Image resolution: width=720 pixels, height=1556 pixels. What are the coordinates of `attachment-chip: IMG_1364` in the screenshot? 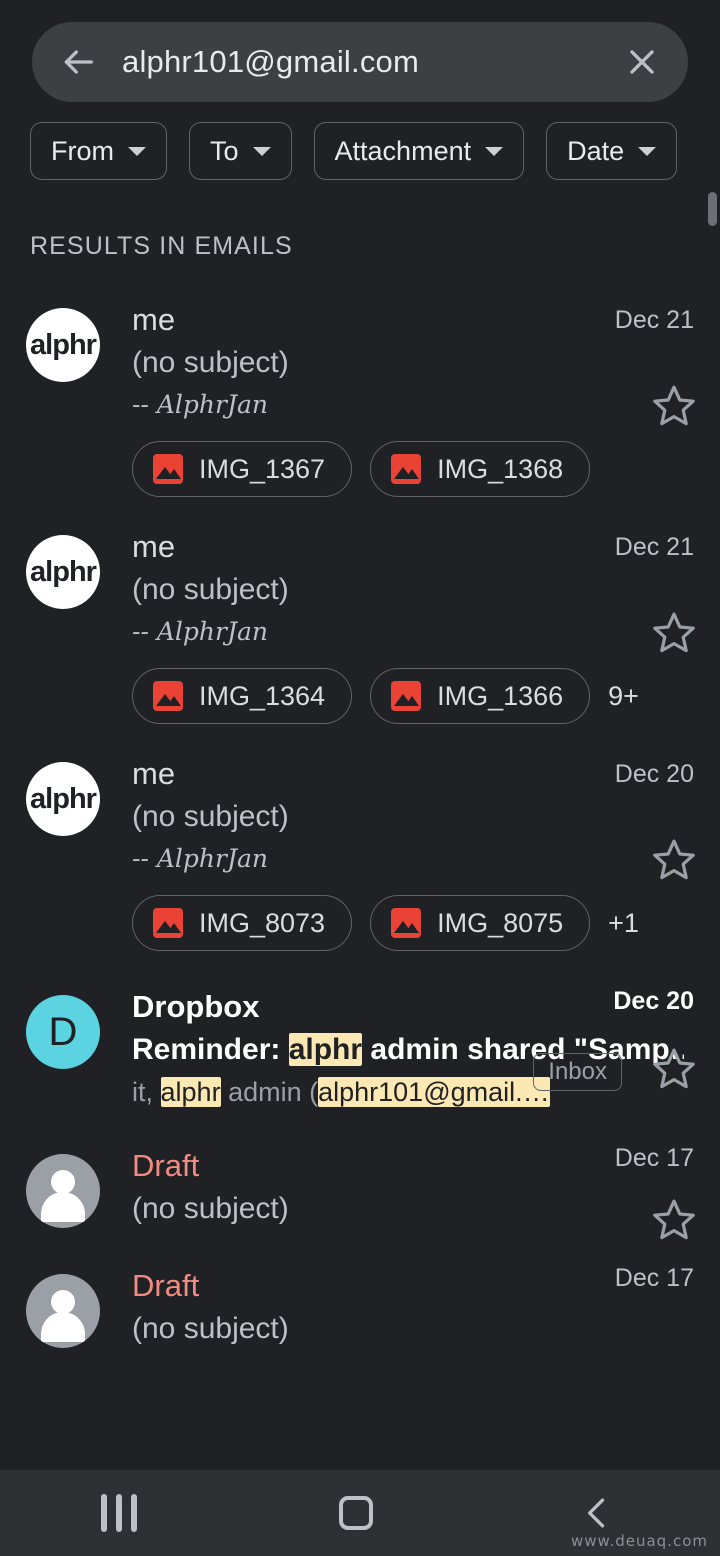 It's located at (242, 696).